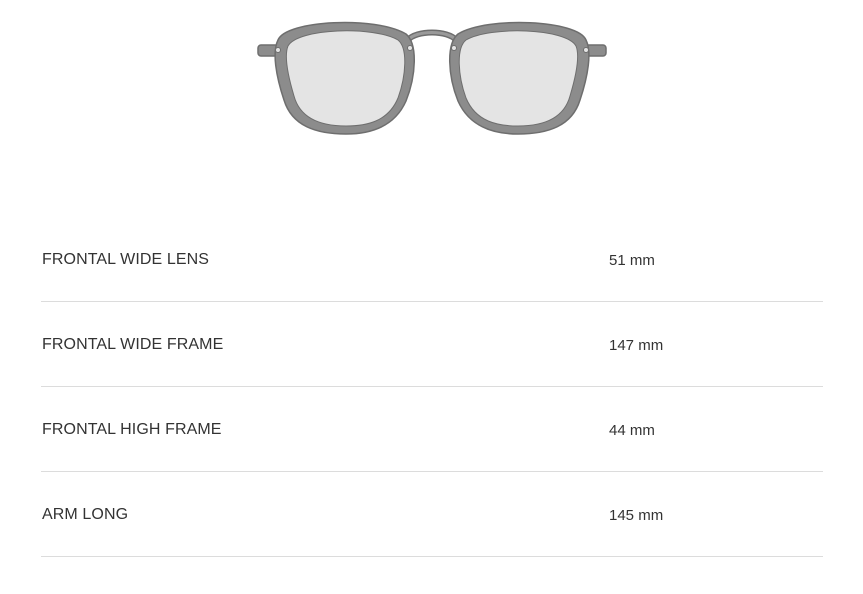 The image size is (863, 594). What do you see at coordinates (132, 429) in the screenshot?
I see `spec-label: FRONTAL HIGH FRAME` at bounding box center [132, 429].